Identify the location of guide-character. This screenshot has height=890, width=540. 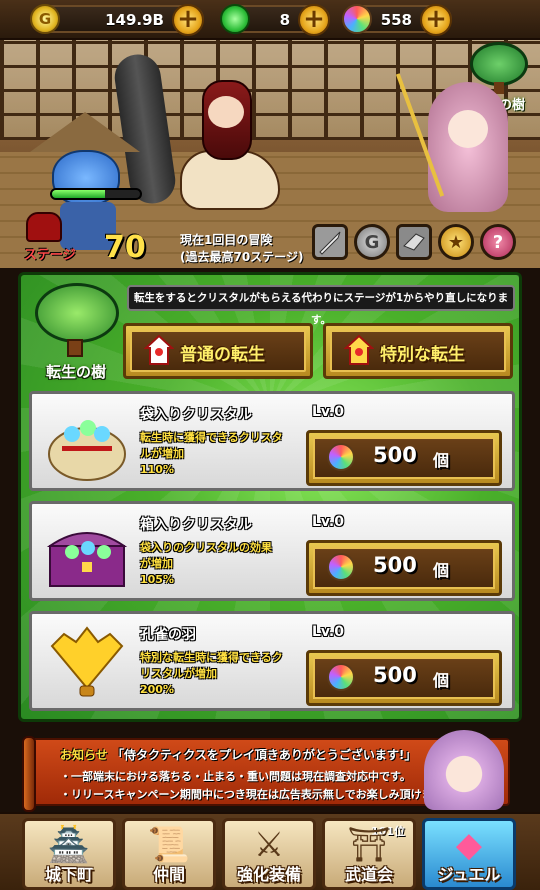
(464, 770).